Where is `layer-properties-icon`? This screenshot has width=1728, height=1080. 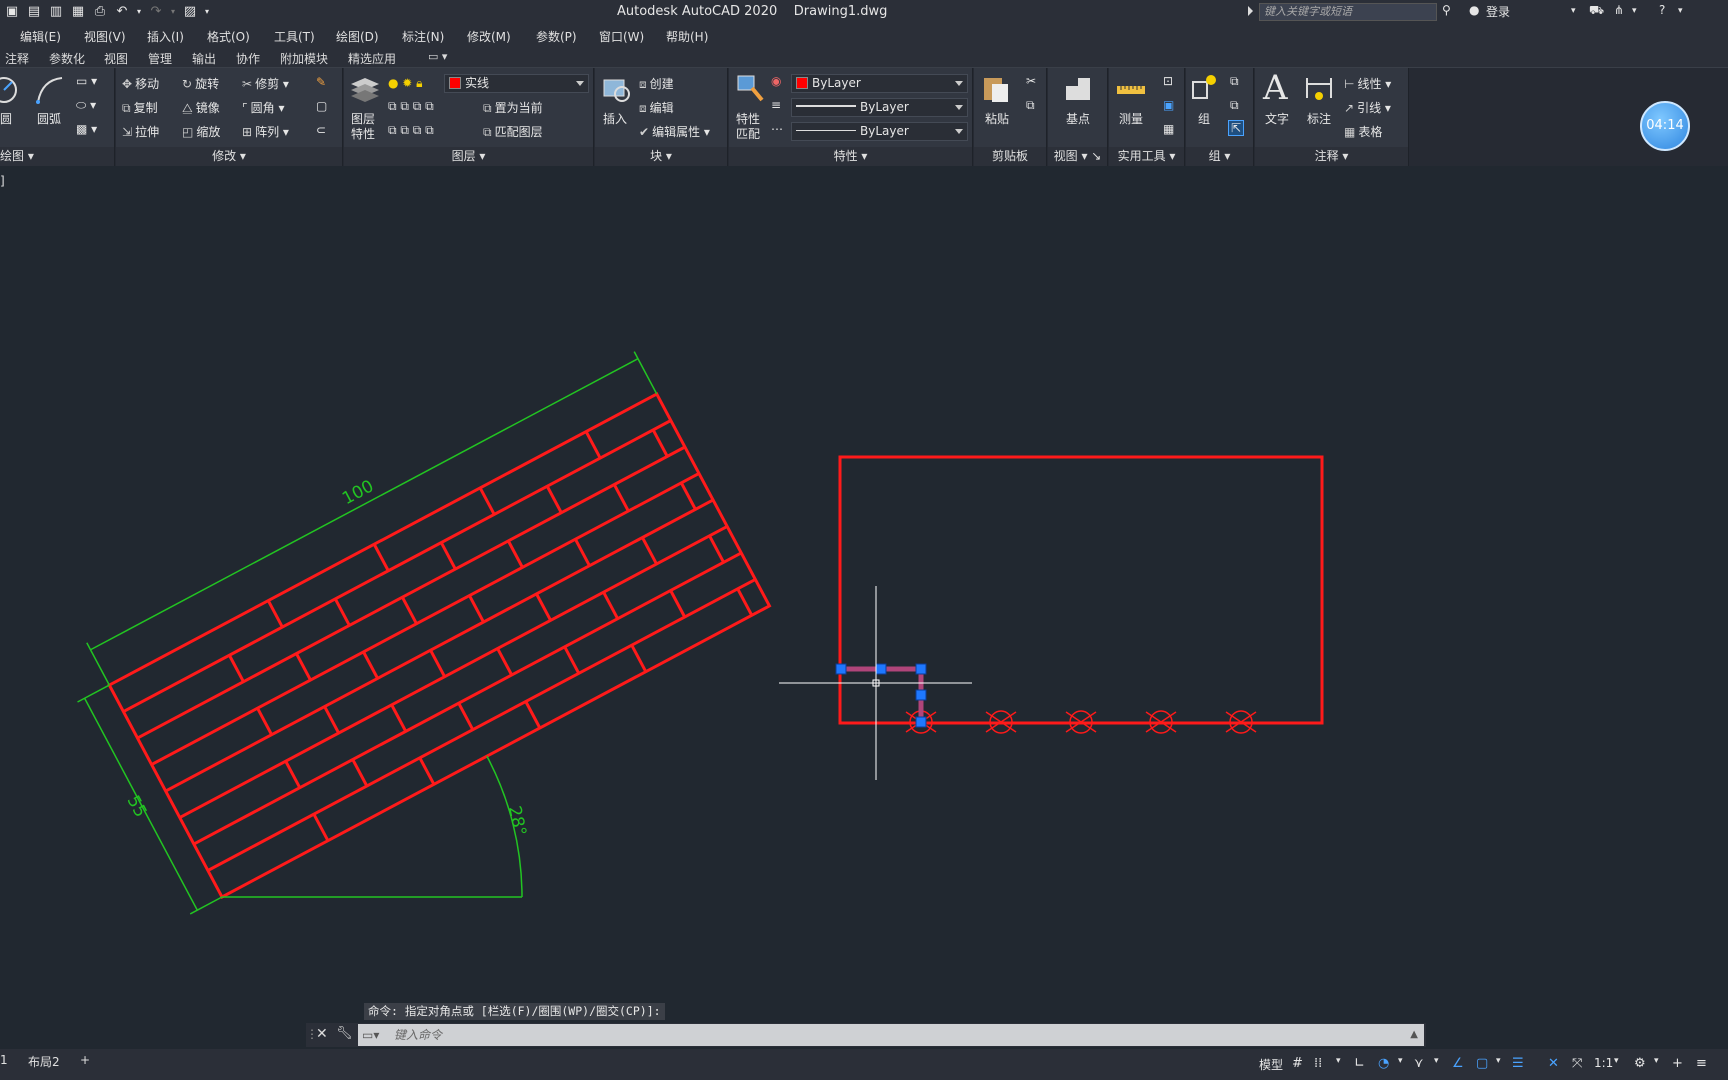 layer-properties-icon is located at coordinates (365, 88).